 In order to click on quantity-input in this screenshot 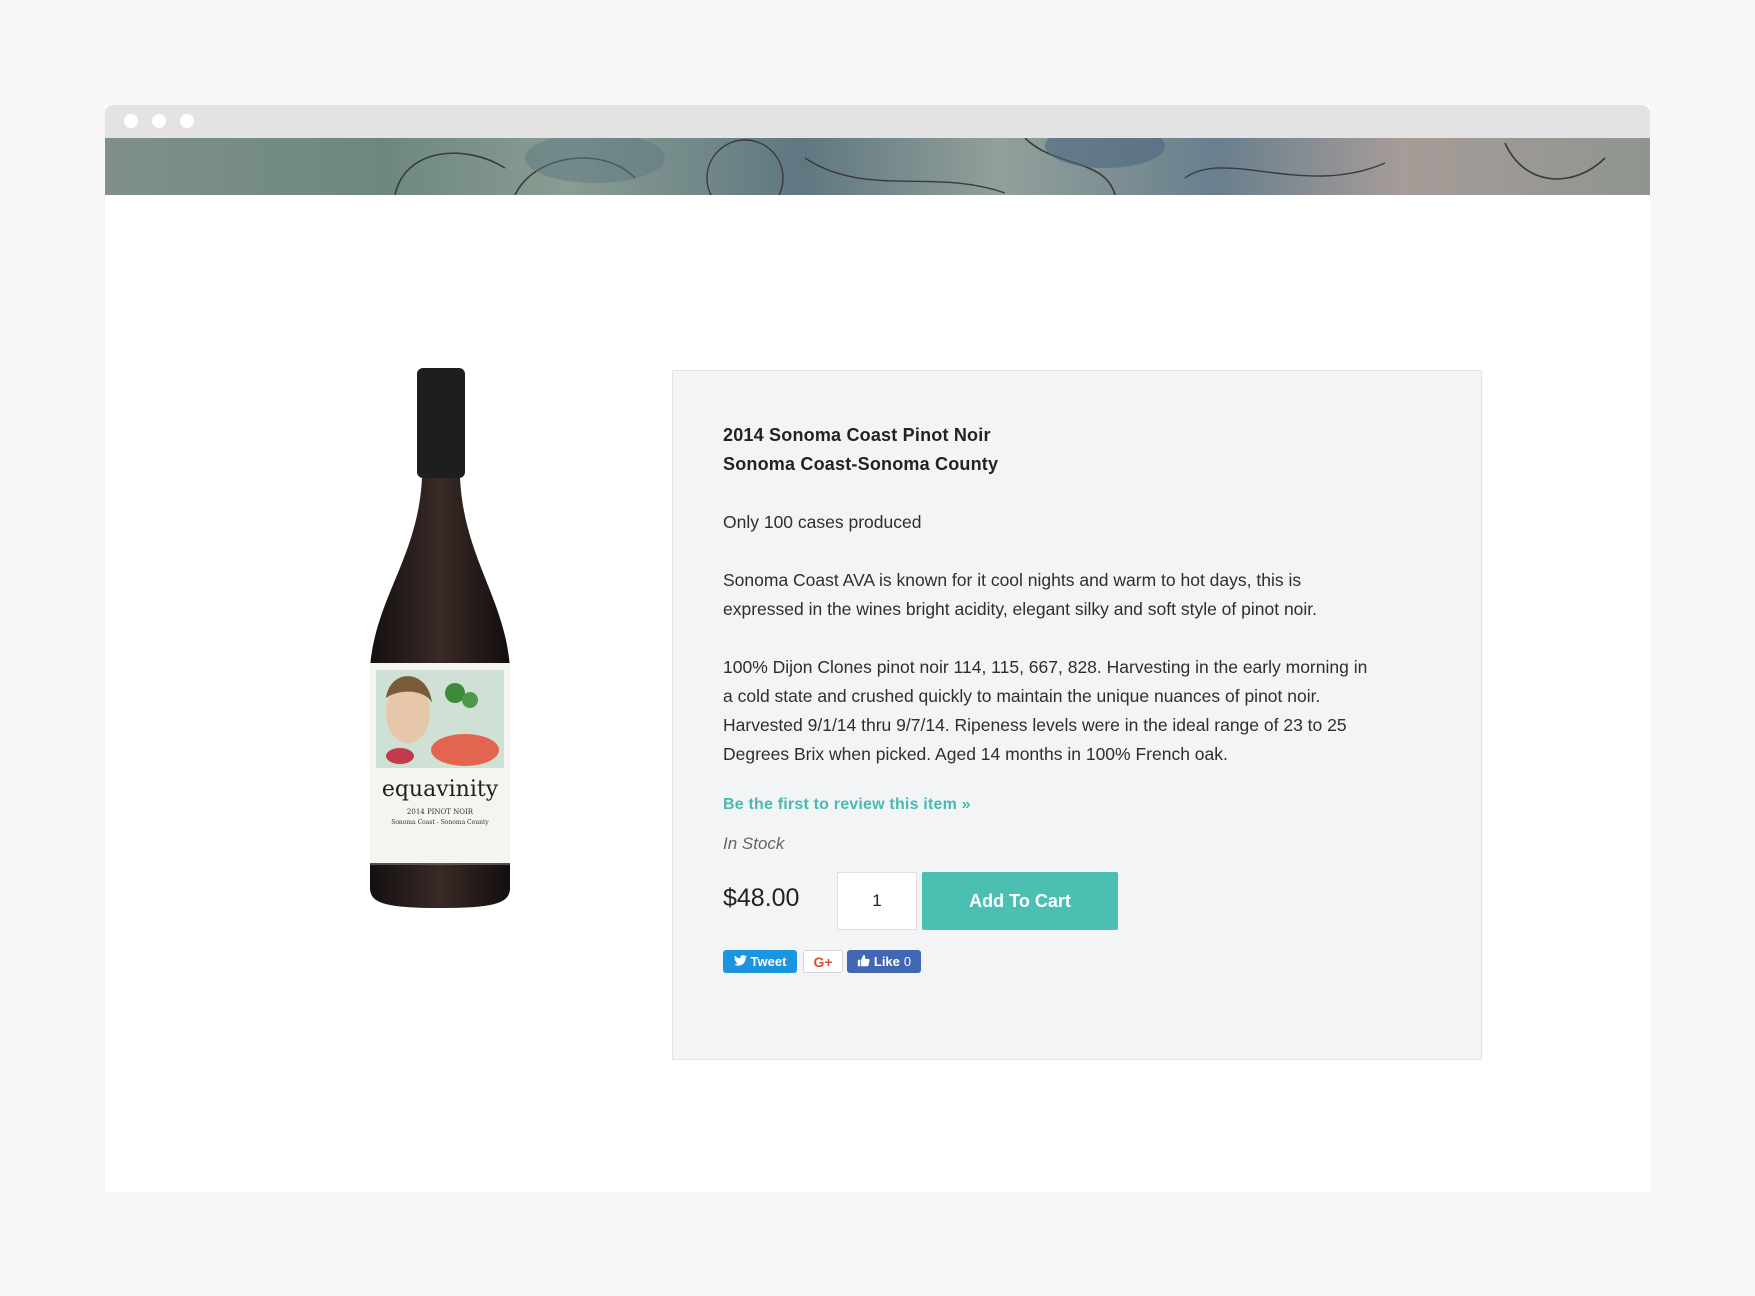, I will do `click(877, 901)`.